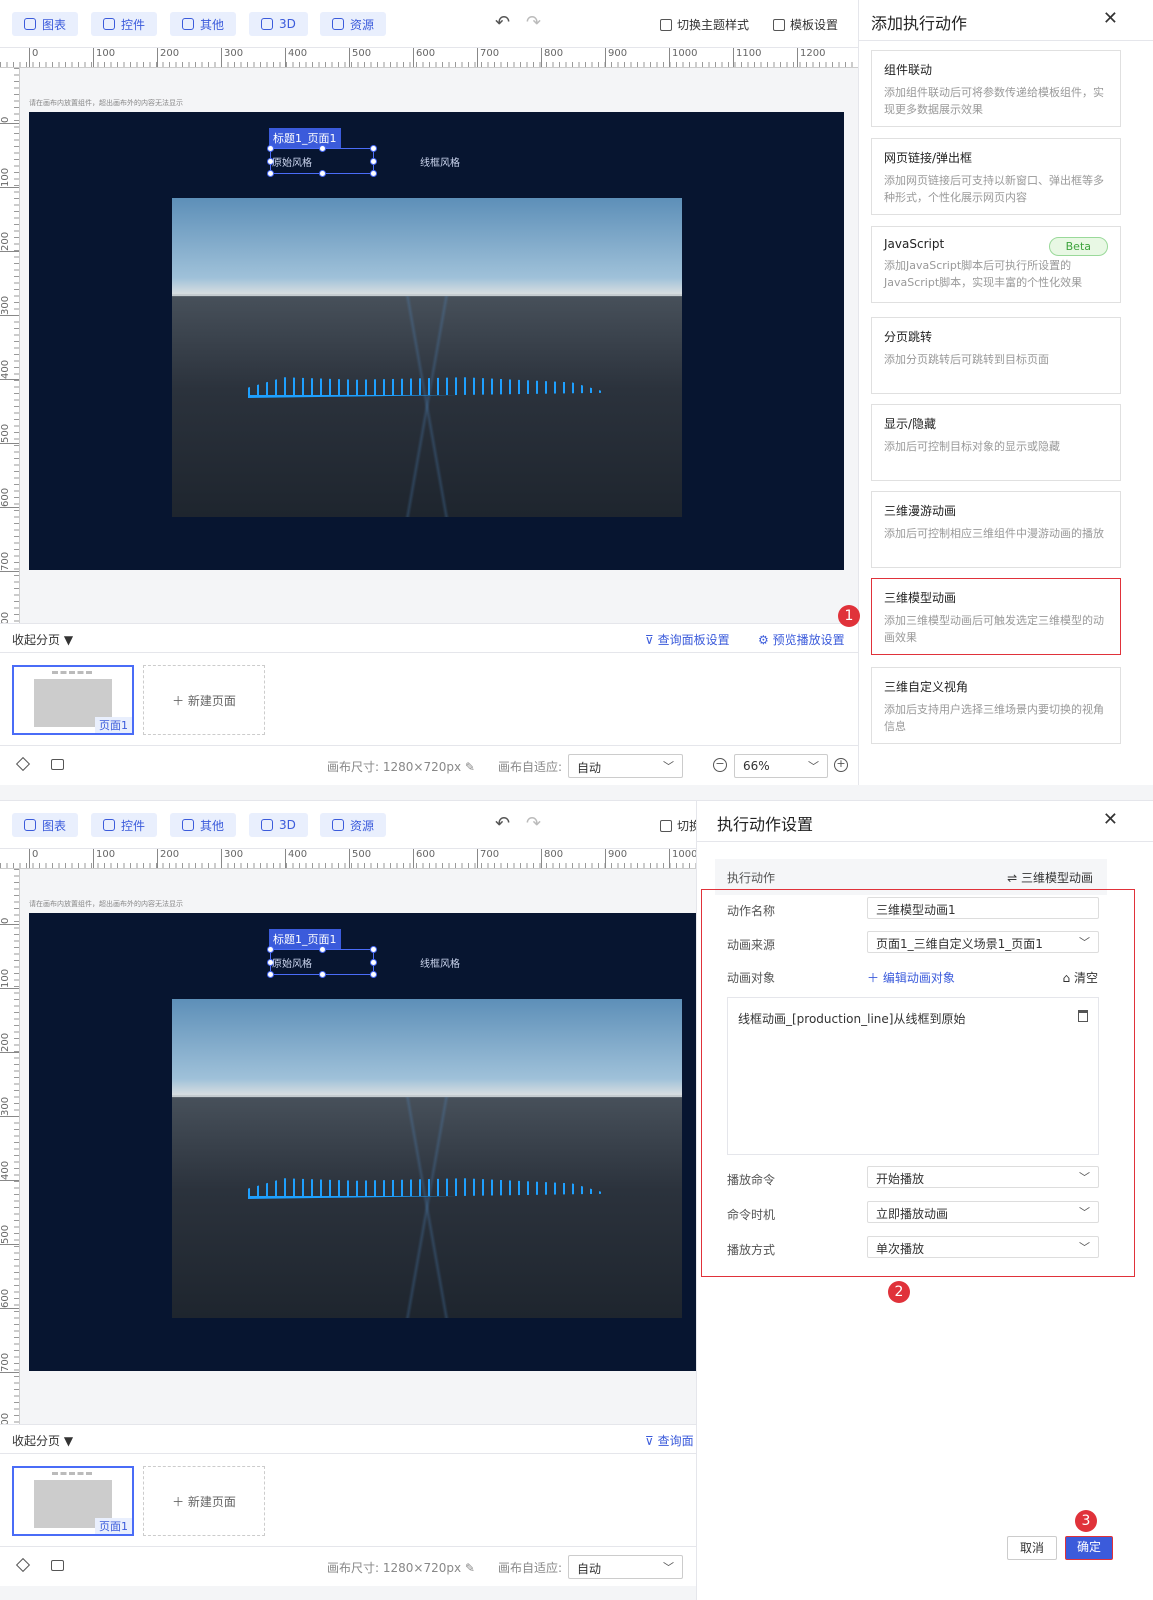 The image size is (1153, 1600). What do you see at coordinates (1089, 1548) in the screenshot?
I see `confirm-button: 确定` at bounding box center [1089, 1548].